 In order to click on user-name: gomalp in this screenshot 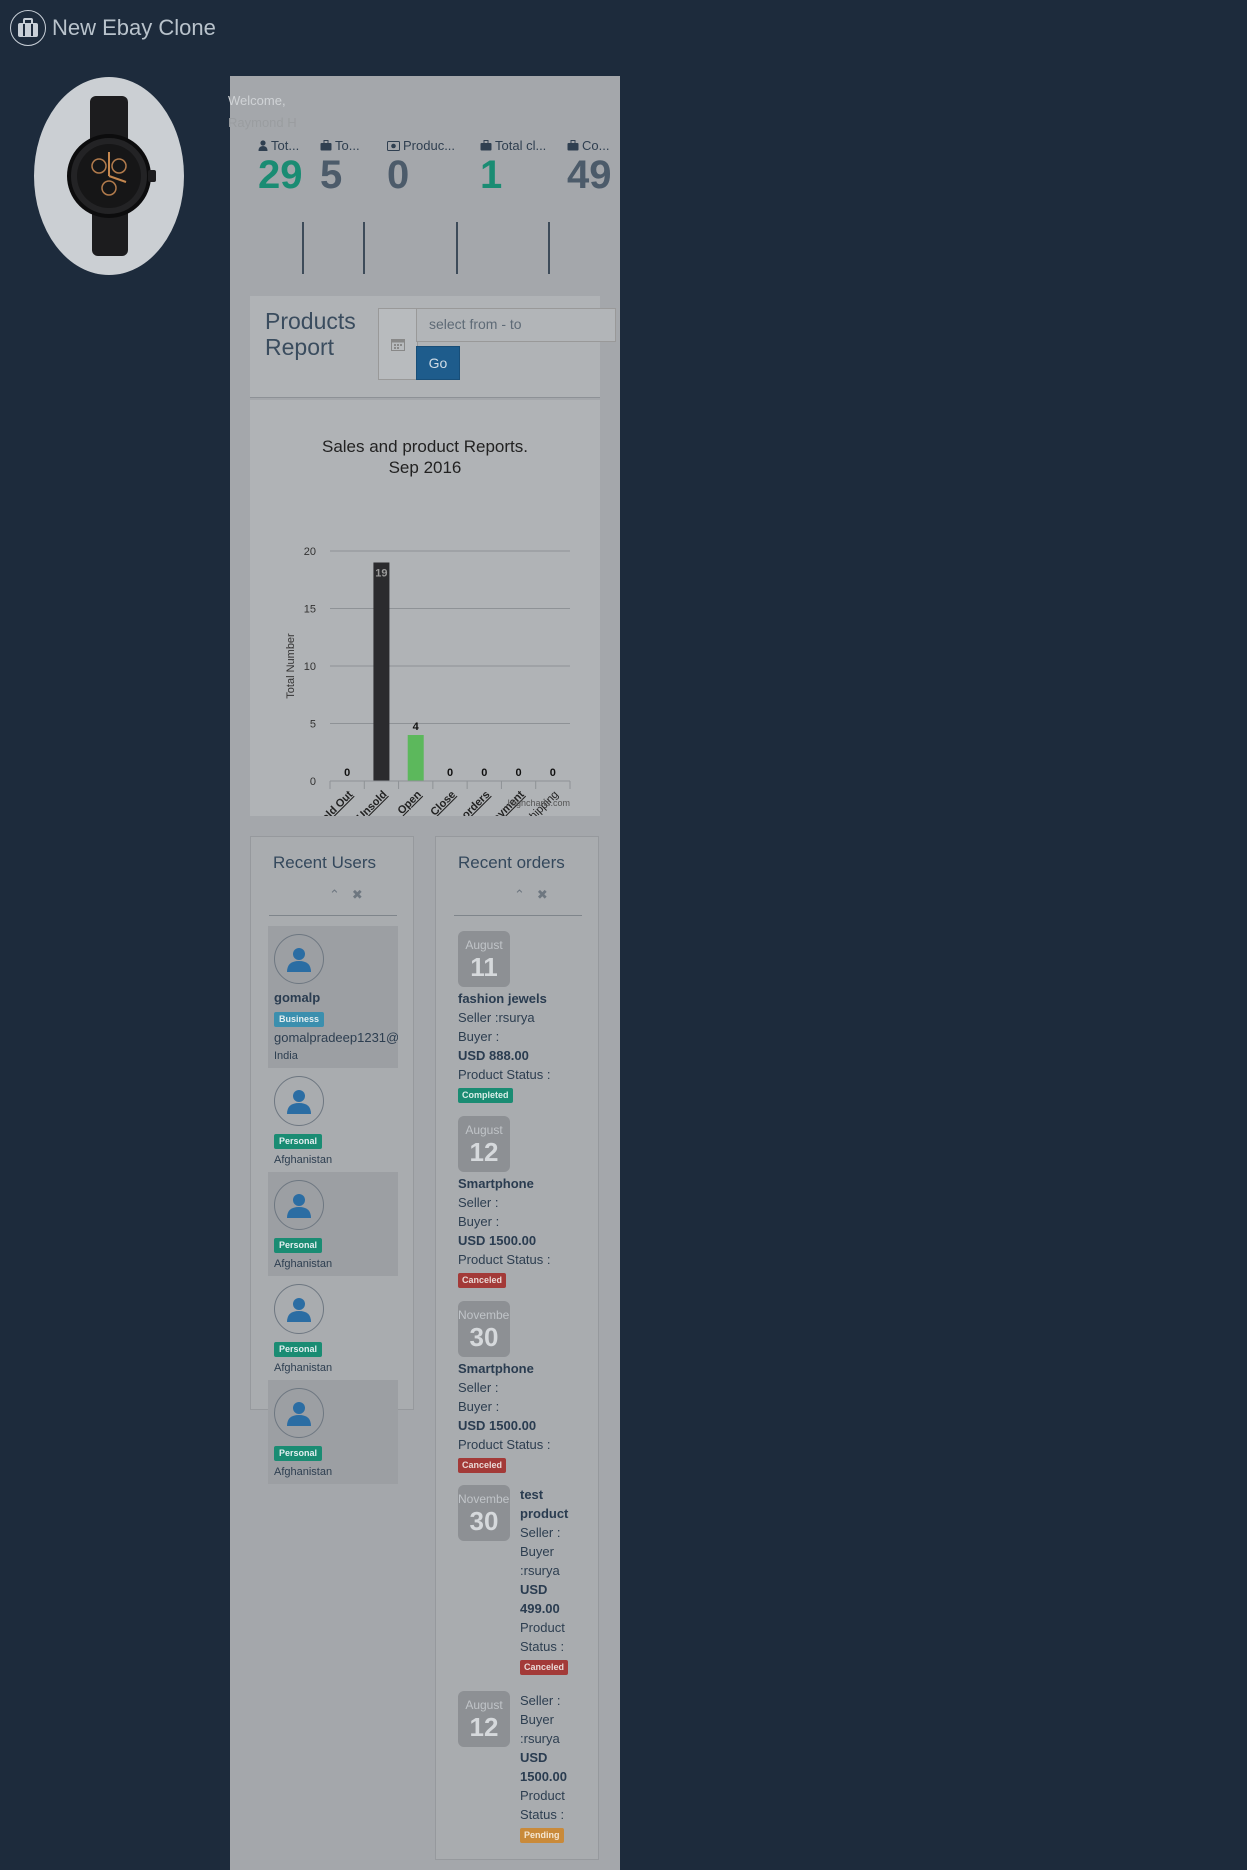, I will do `click(297, 997)`.